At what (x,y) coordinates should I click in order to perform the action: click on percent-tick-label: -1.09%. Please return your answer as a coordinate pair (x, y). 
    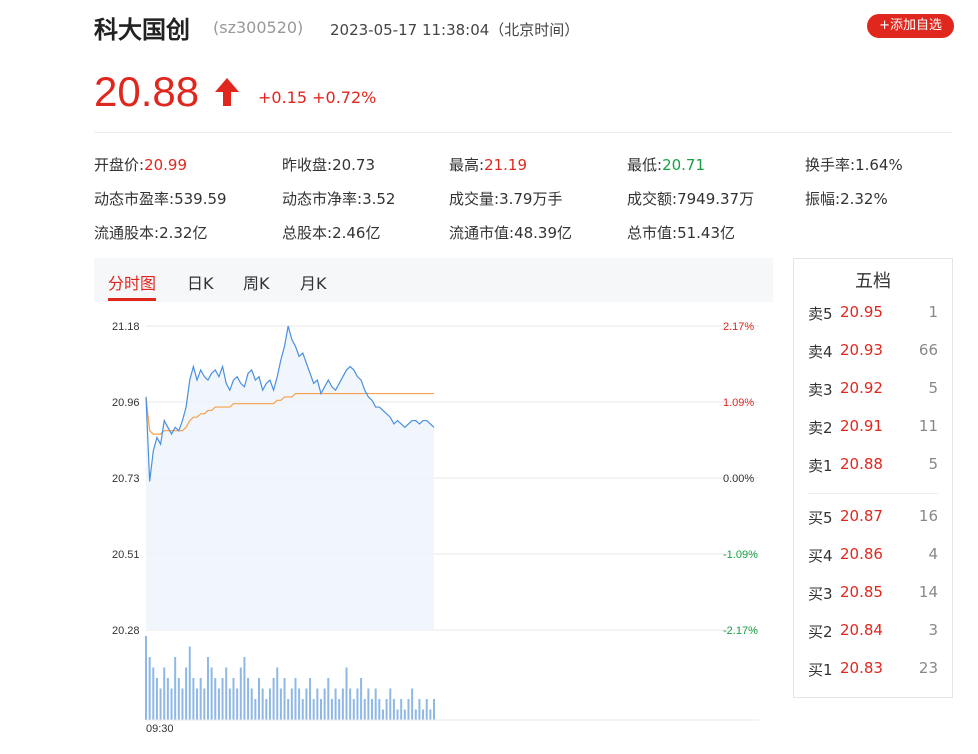
    Looking at the image, I should click on (740, 555).